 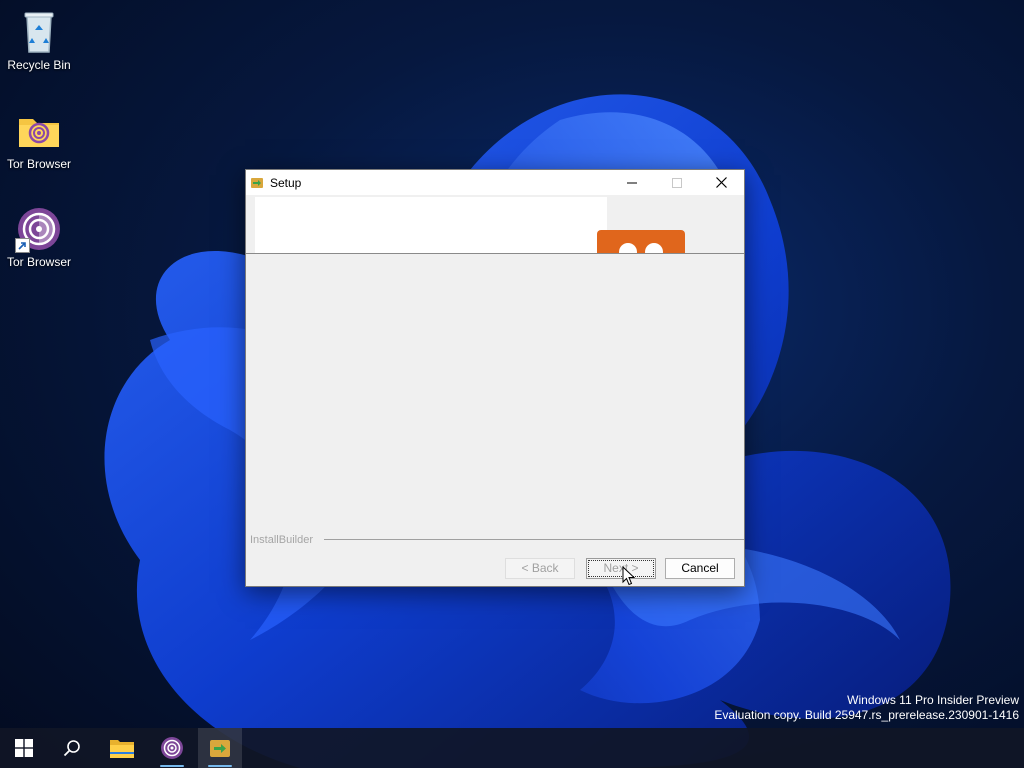 I want to click on minimize-icon, so click(x=631, y=182).